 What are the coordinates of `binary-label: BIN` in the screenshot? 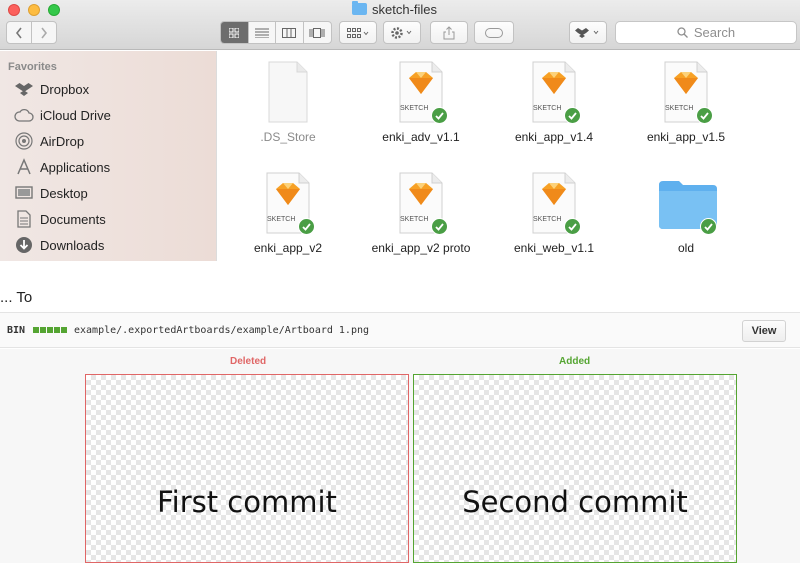 It's located at (16, 330).